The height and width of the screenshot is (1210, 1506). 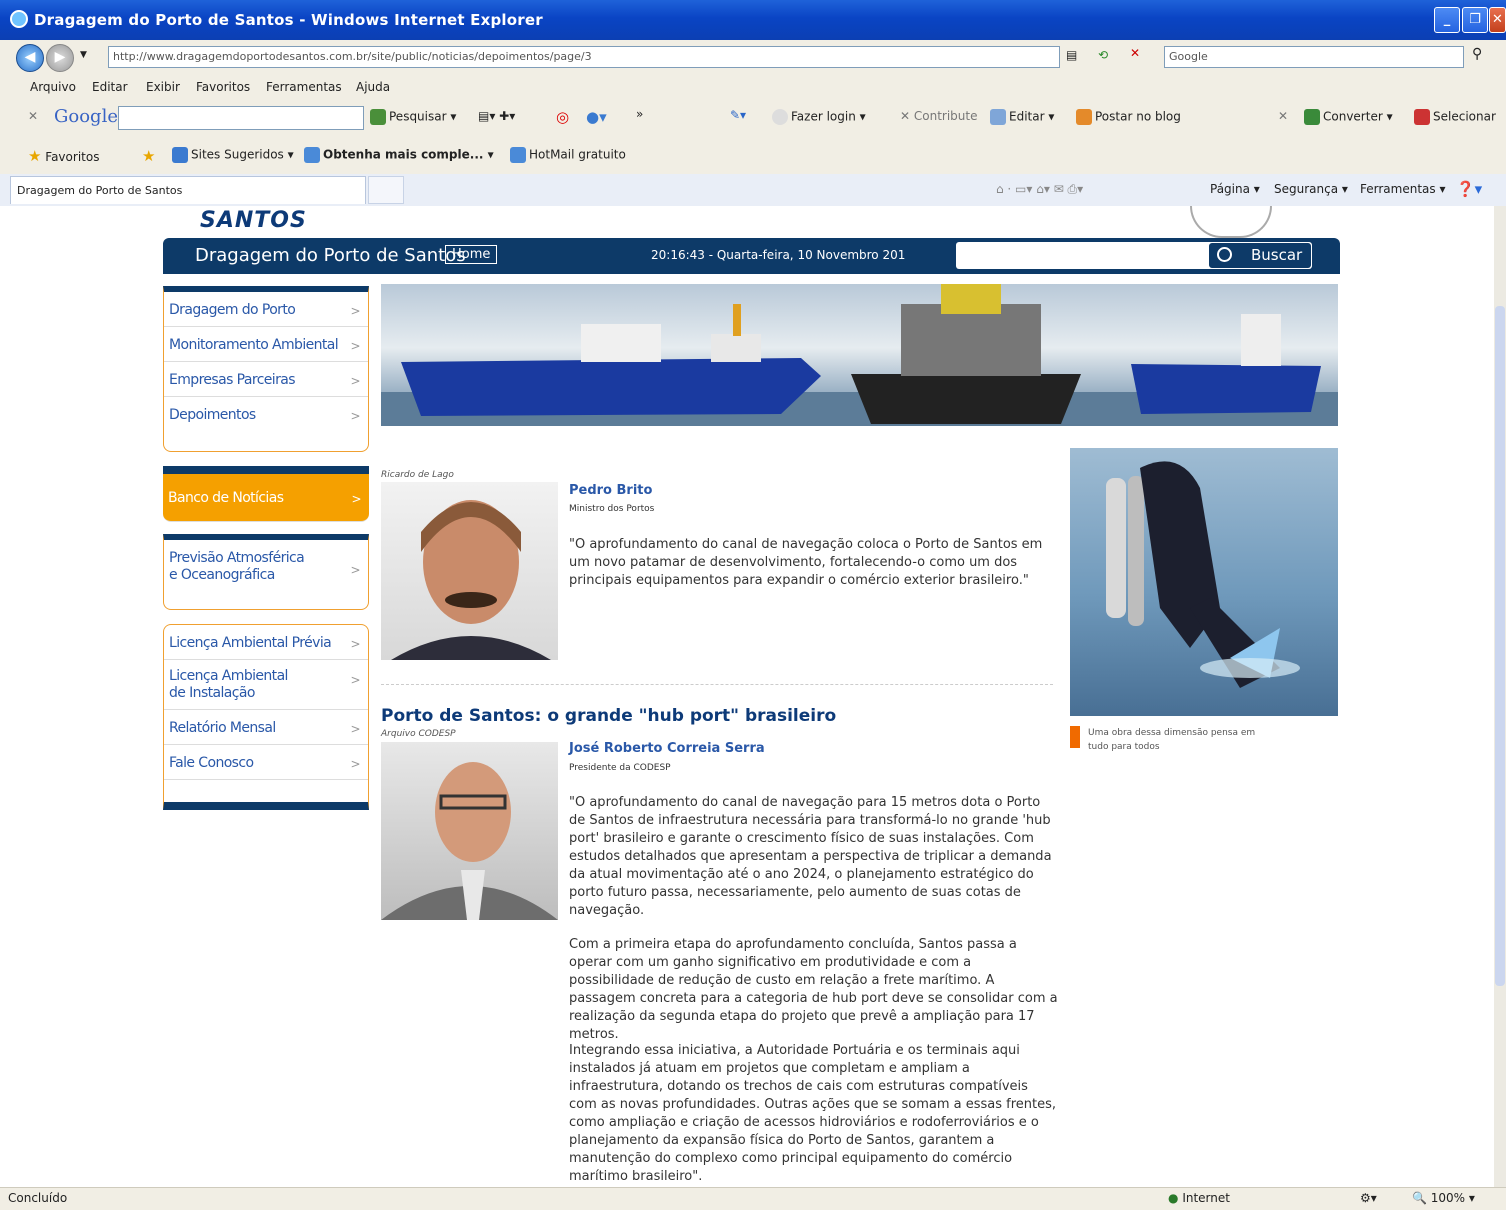 I want to click on add-favorites-button: ★, so click(x=148, y=156).